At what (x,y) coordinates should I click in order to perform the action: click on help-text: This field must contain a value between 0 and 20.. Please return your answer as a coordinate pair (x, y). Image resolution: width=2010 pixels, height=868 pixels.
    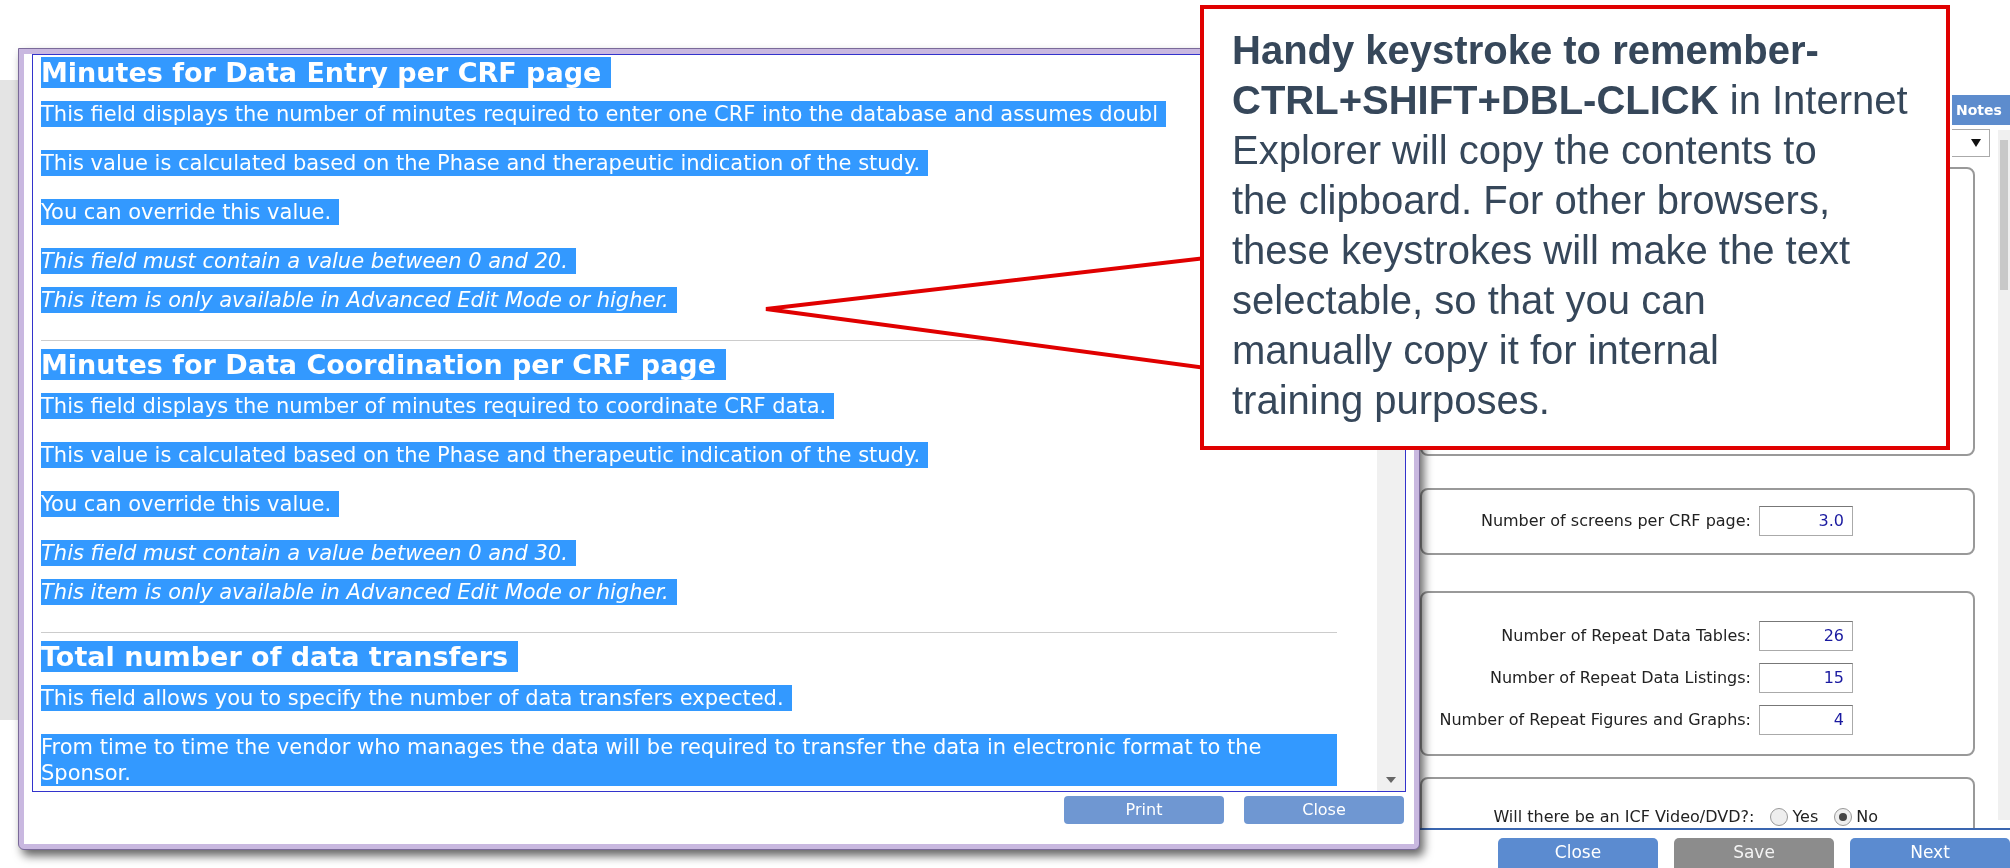
    Looking at the image, I should click on (308, 261).